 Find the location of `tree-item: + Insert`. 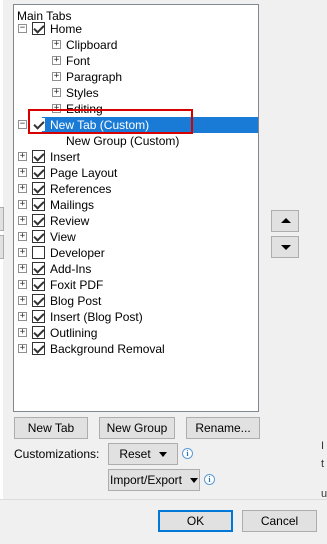

tree-item: + Insert is located at coordinates (136, 157).